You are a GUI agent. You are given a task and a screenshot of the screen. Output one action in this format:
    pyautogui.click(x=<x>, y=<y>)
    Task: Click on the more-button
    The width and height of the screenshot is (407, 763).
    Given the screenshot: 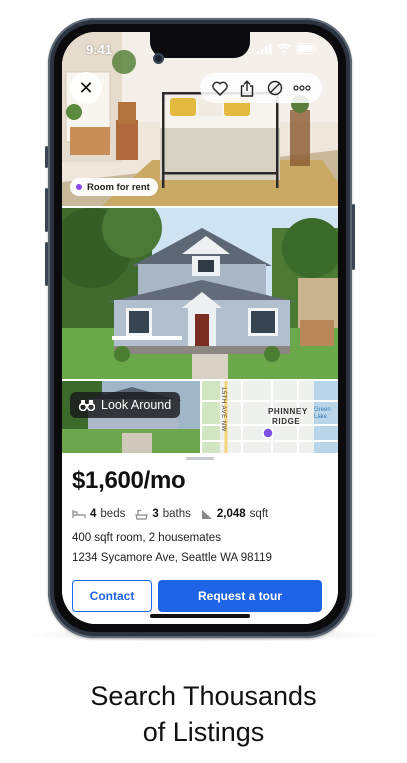 What is the action you would take?
    pyautogui.click(x=302, y=88)
    